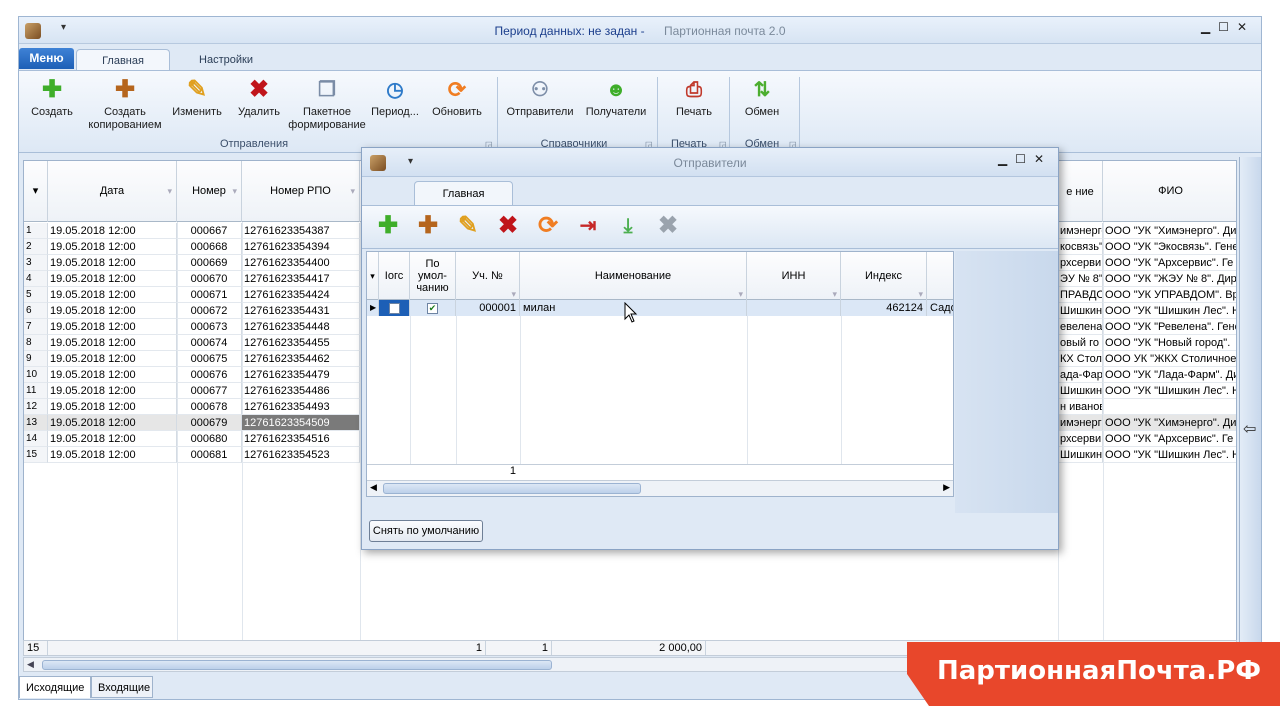  Describe the element at coordinates (55, 687) in the screenshot. I see `tab-outgoing: Исходящие` at that location.